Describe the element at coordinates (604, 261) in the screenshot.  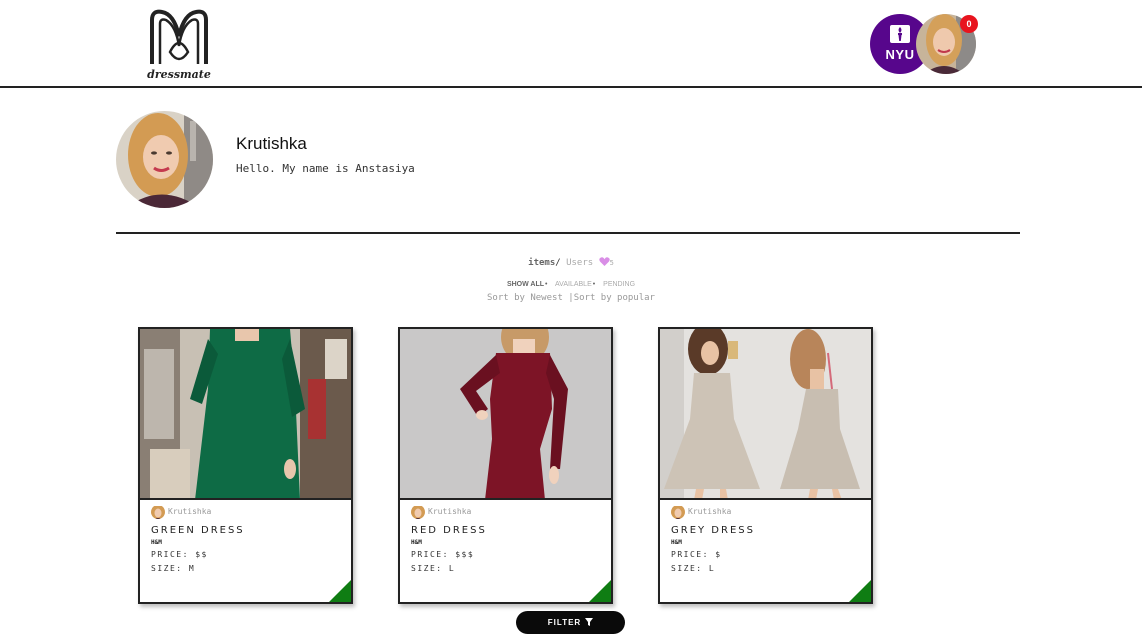
I see `heart-icon` at that location.